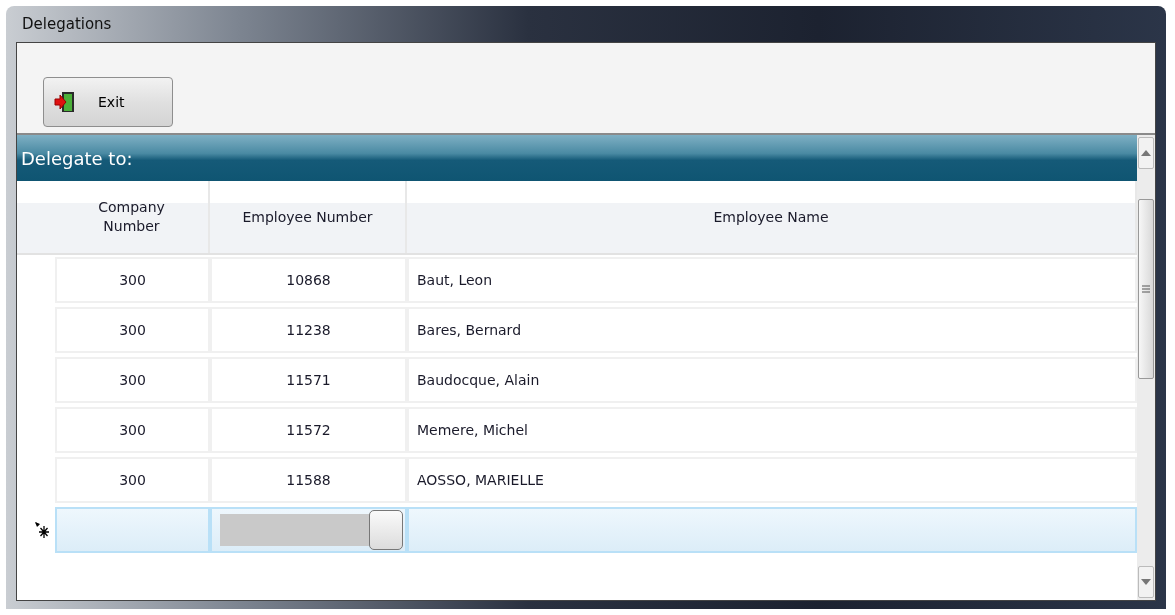 The height and width of the screenshot is (615, 1175). Describe the element at coordinates (108, 102) in the screenshot. I see `exit-button: Exit` at that location.